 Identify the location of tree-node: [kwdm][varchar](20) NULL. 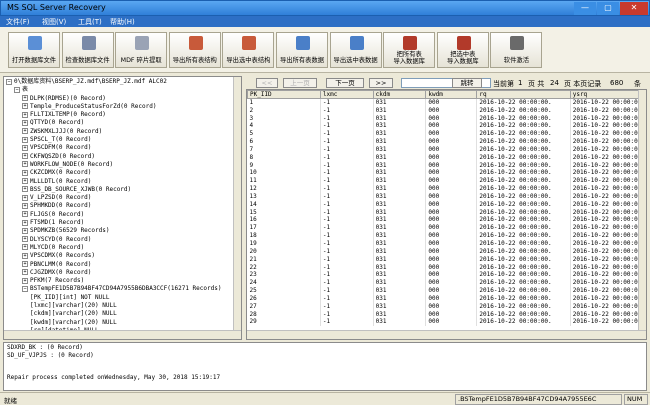
(119, 323).